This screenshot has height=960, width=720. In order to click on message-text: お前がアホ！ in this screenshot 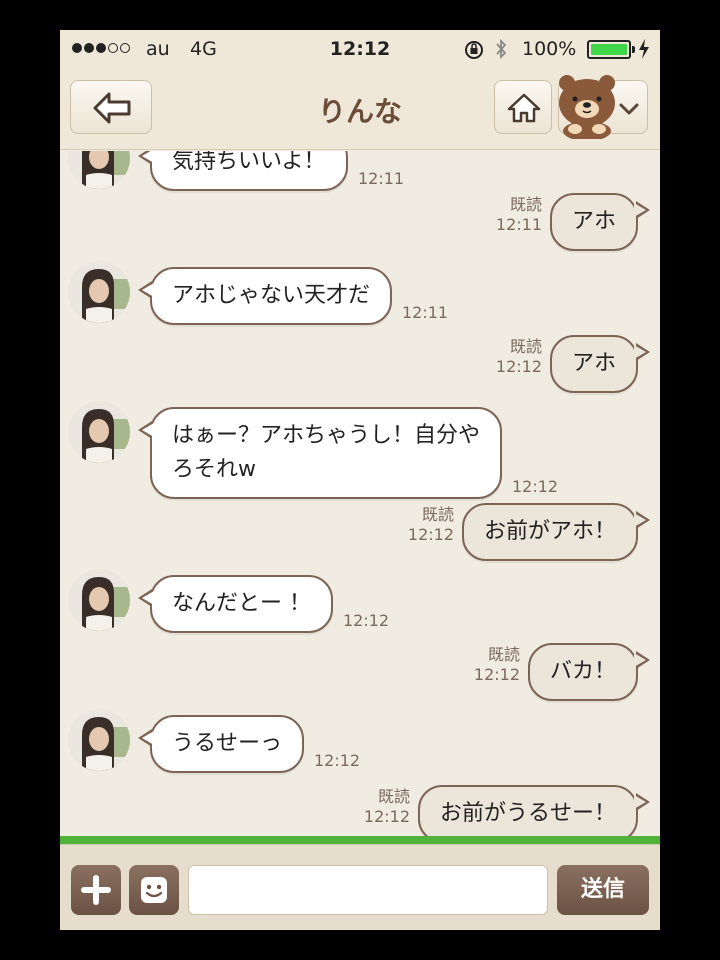, I will do `click(549, 531)`.